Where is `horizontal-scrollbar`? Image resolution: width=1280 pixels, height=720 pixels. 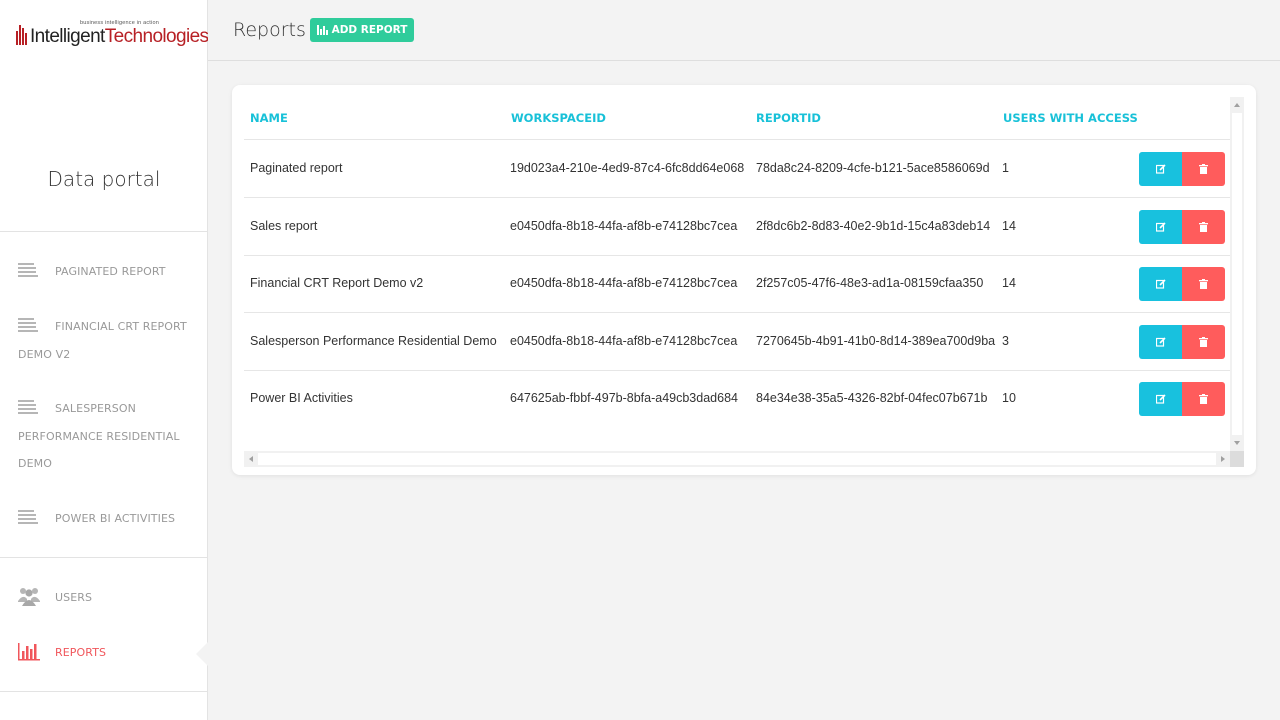
horizontal-scrollbar is located at coordinates (737, 459).